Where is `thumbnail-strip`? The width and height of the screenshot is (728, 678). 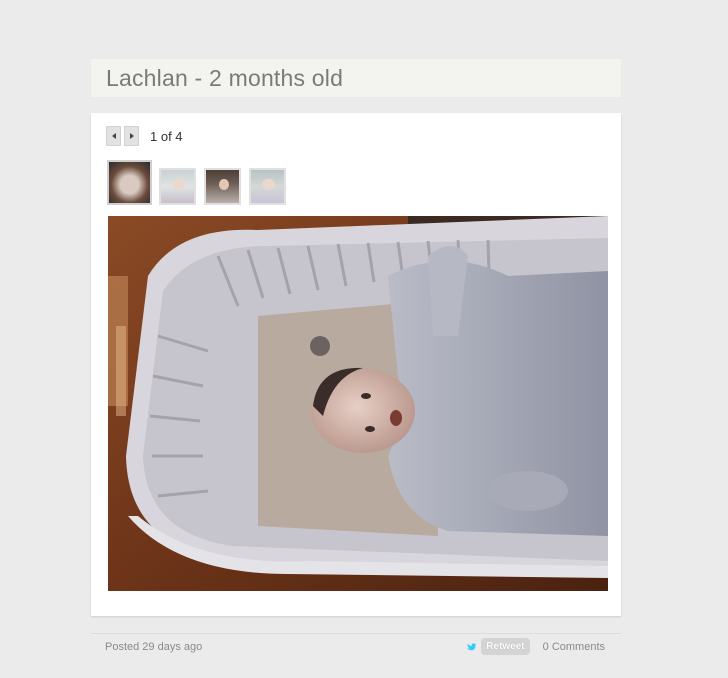 thumbnail-strip is located at coordinates (200, 182).